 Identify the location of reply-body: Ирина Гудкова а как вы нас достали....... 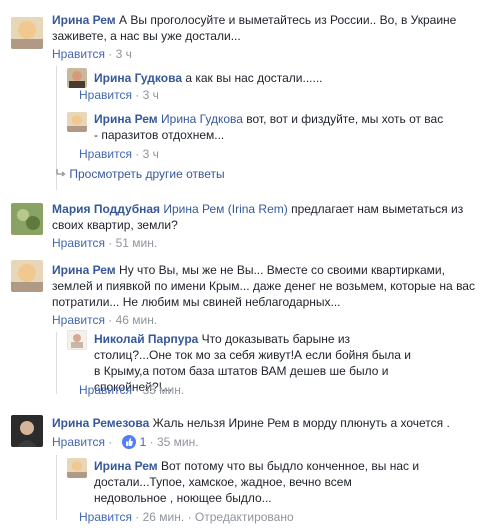
(284, 78).